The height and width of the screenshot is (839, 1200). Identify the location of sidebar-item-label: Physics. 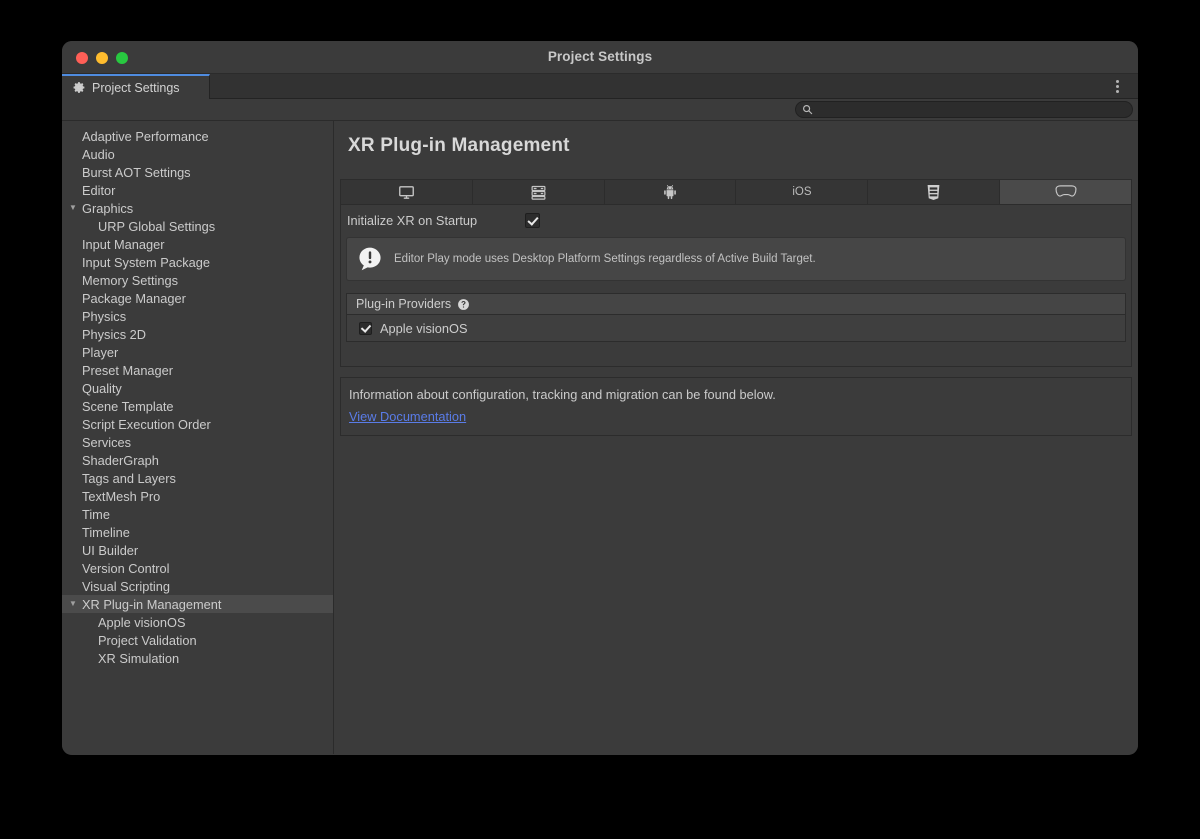
(104, 316).